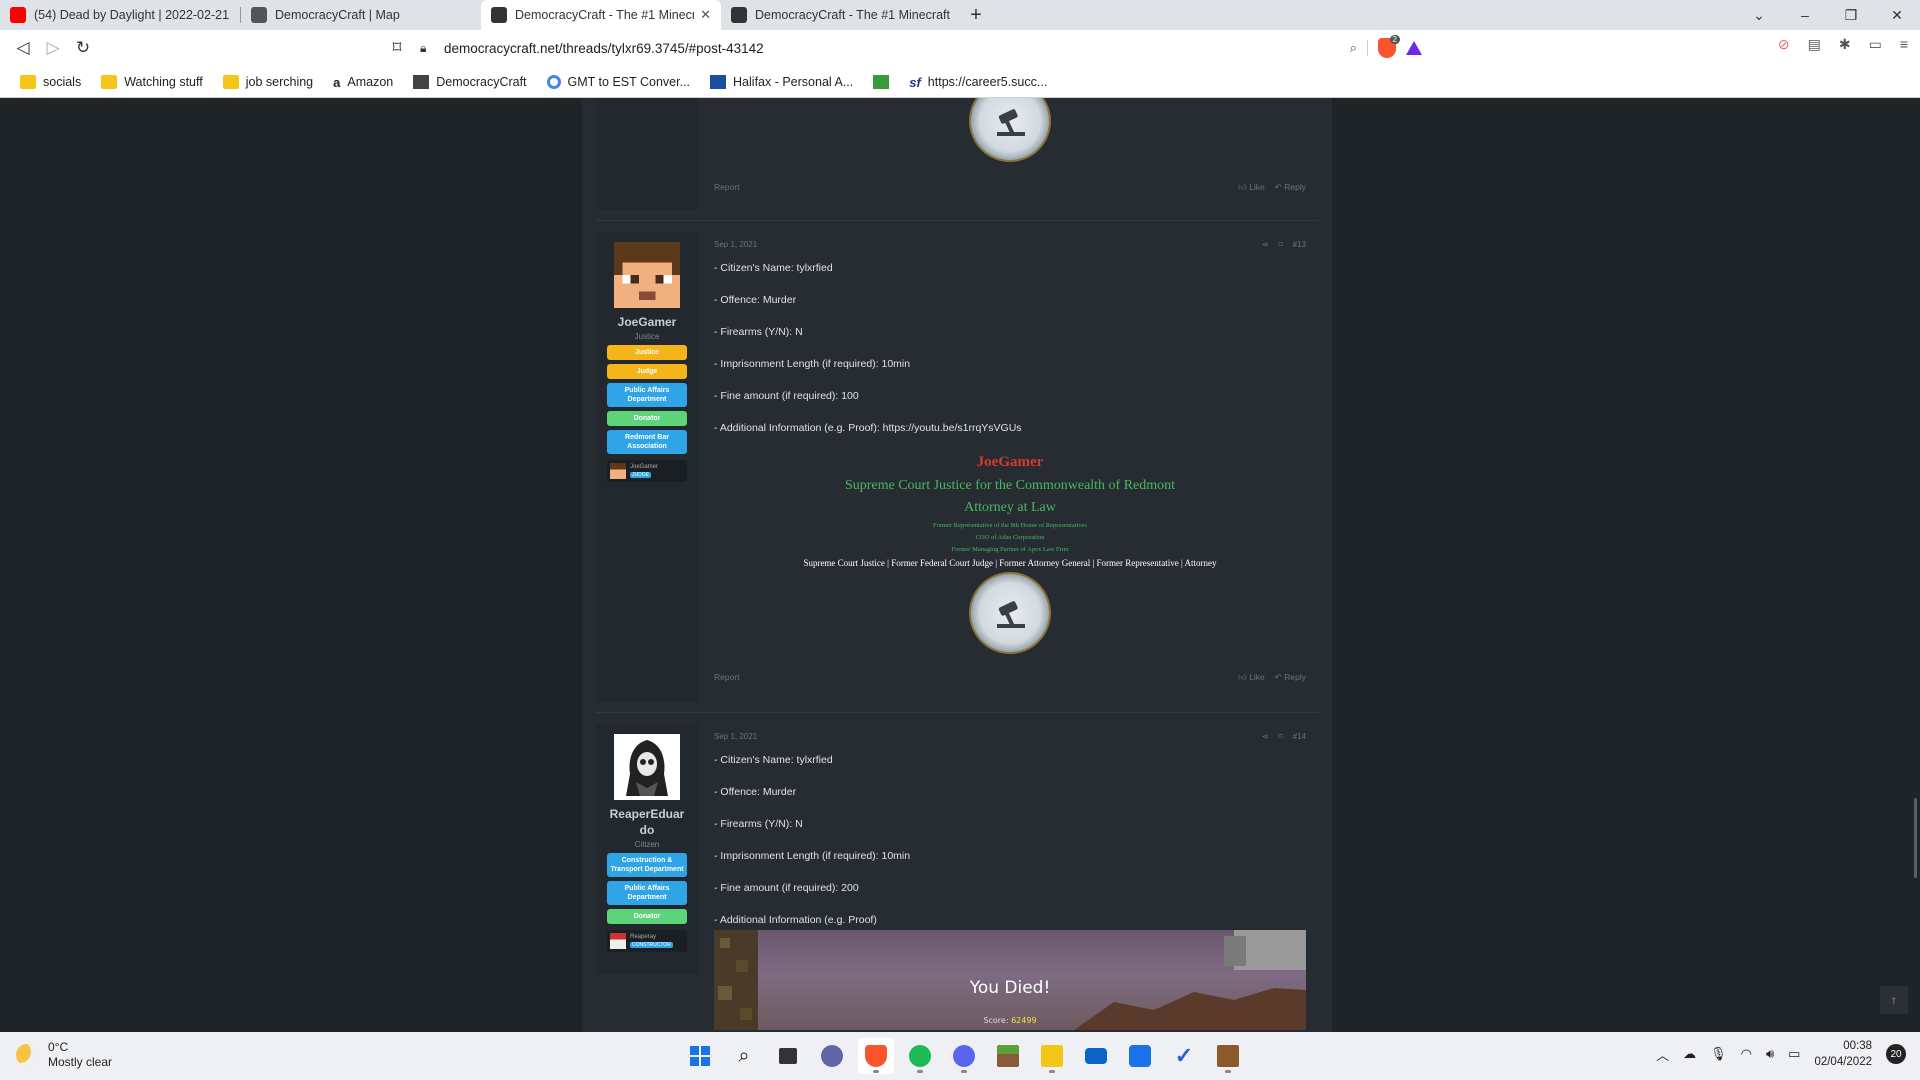 Image resolution: width=1920 pixels, height=1080 pixels. I want to click on search-icon: ⌕, so click(744, 1056).